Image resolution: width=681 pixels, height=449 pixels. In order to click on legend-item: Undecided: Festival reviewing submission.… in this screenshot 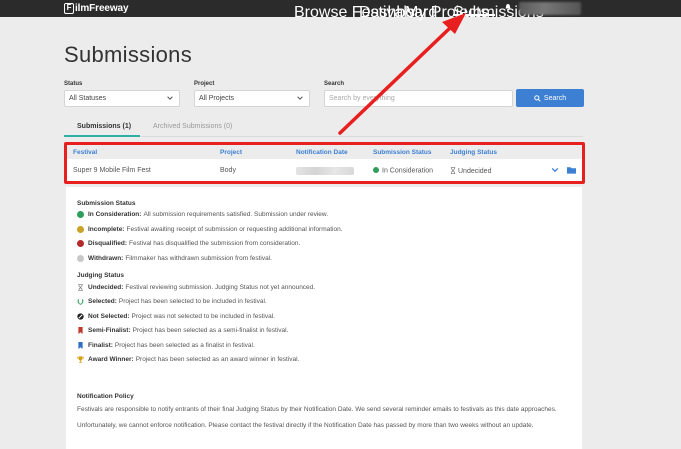, I will do `click(196, 287)`.